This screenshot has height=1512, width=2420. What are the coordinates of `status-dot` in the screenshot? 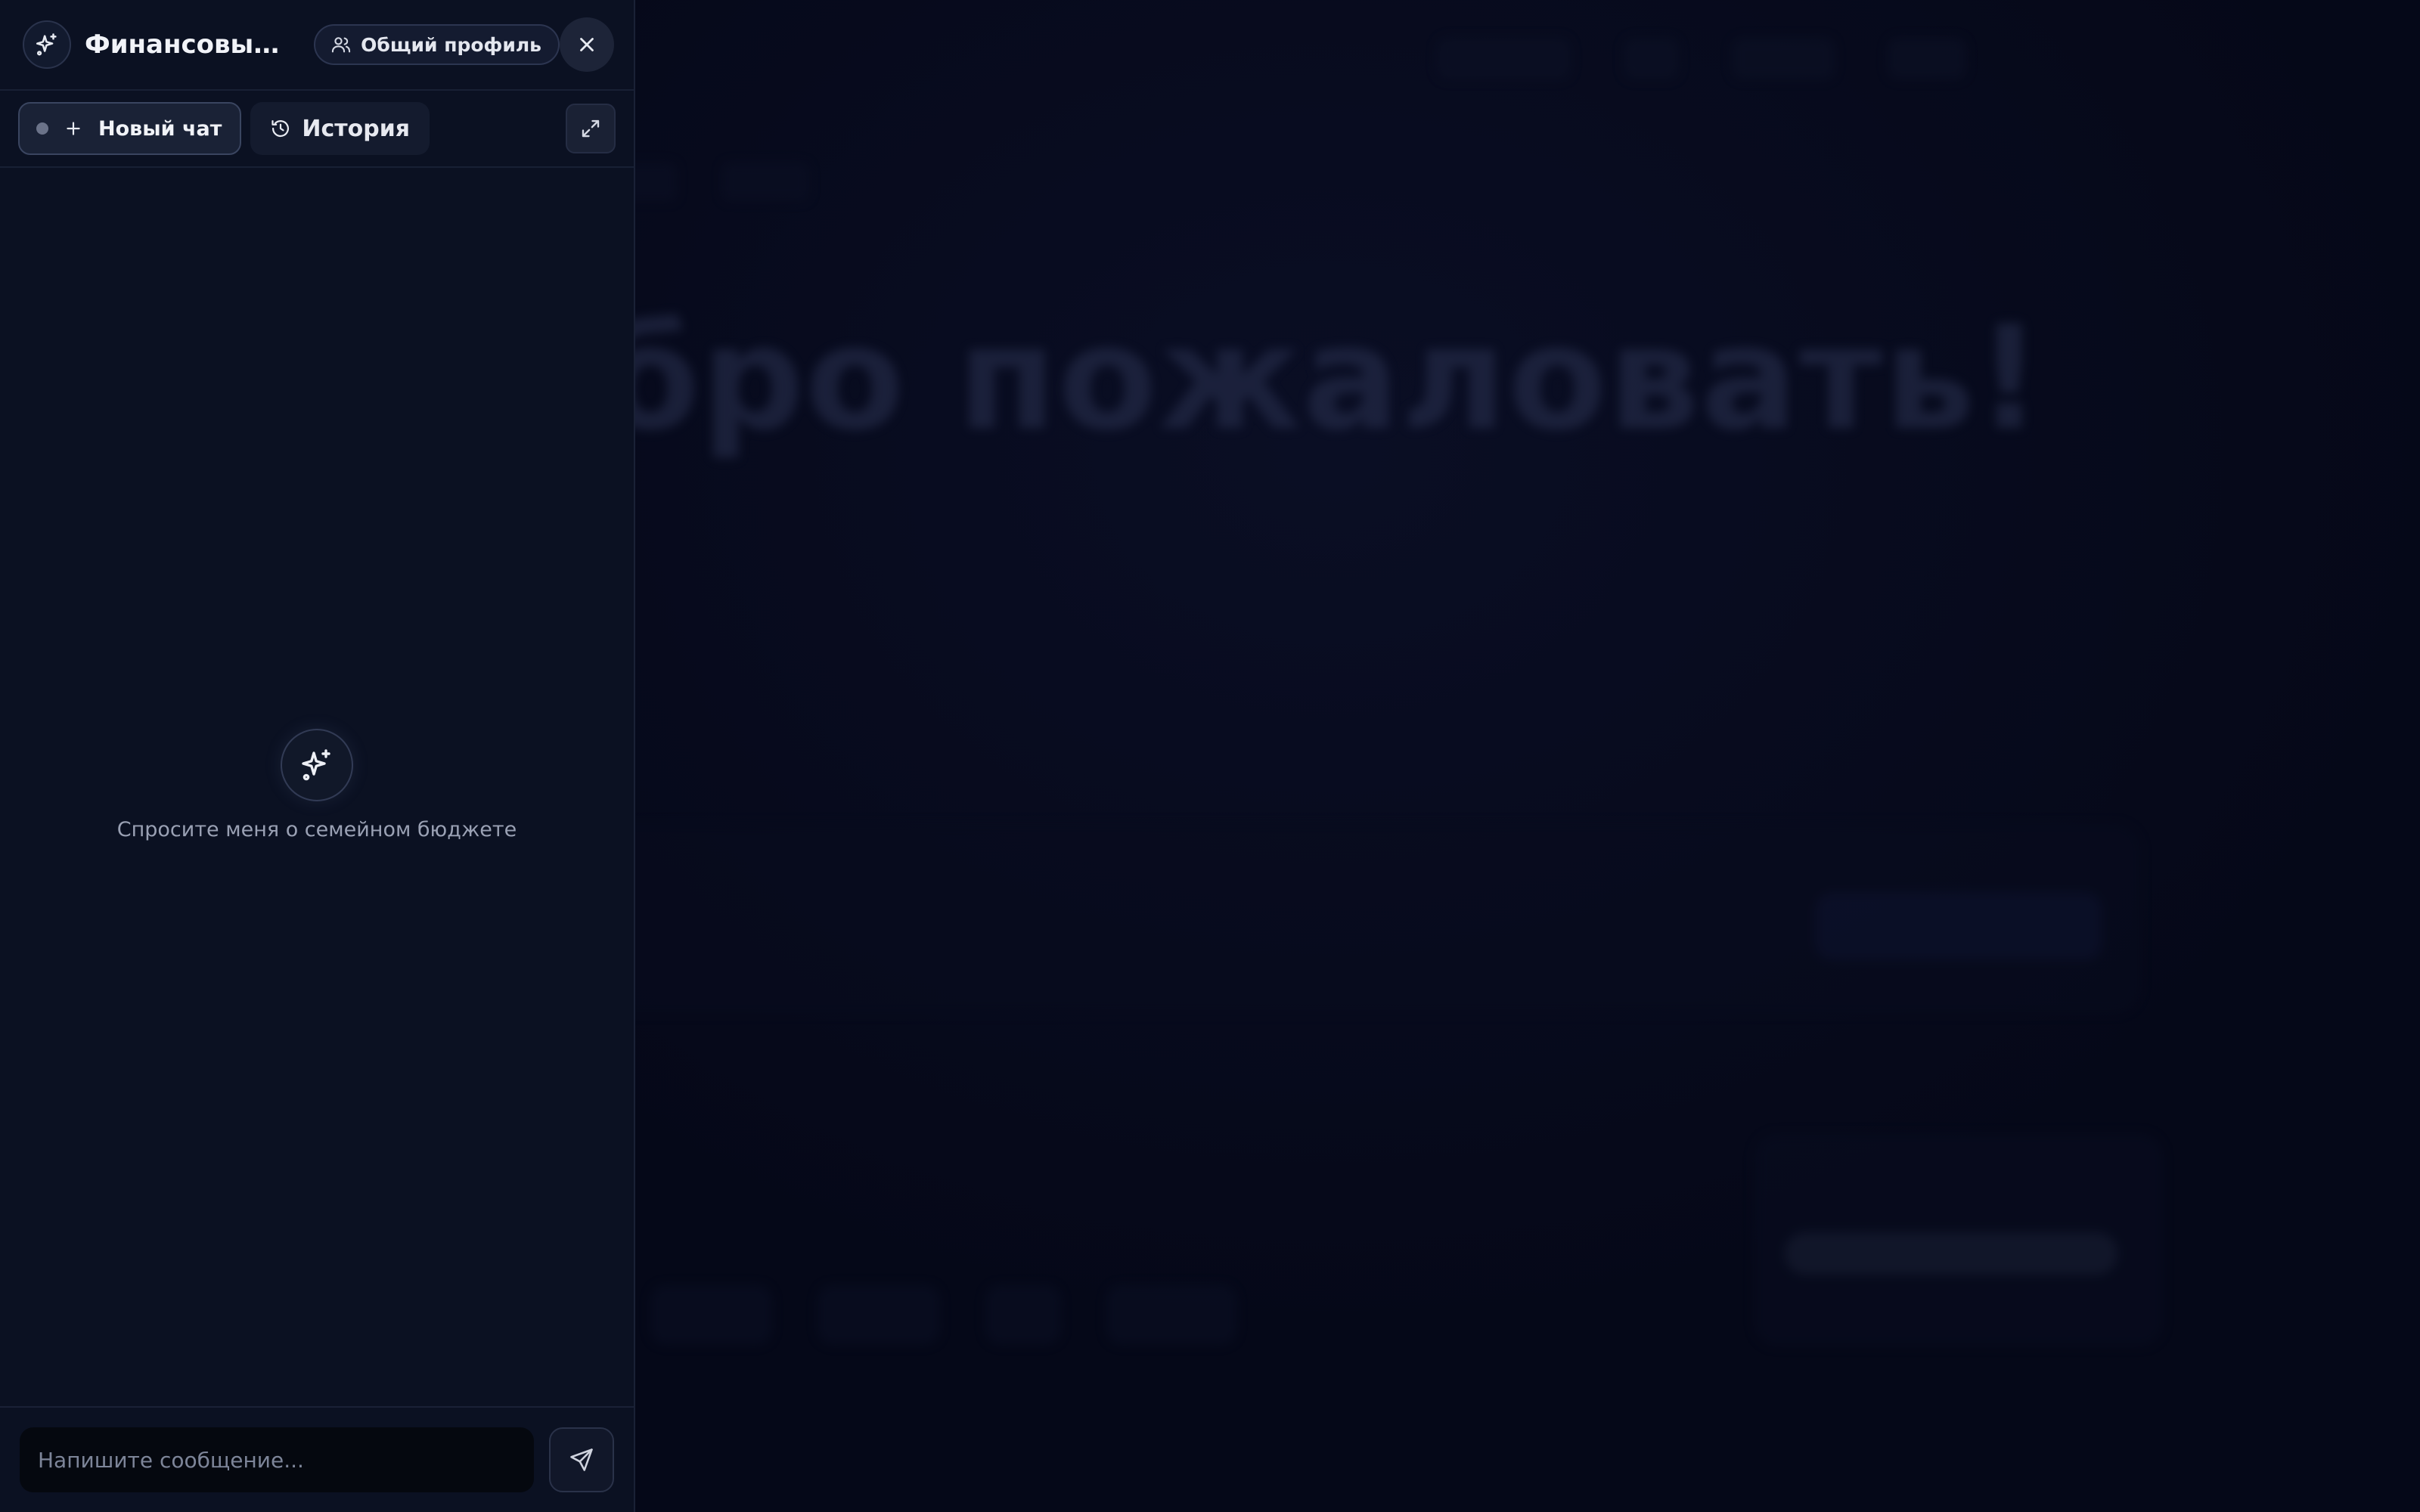 It's located at (42, 128).